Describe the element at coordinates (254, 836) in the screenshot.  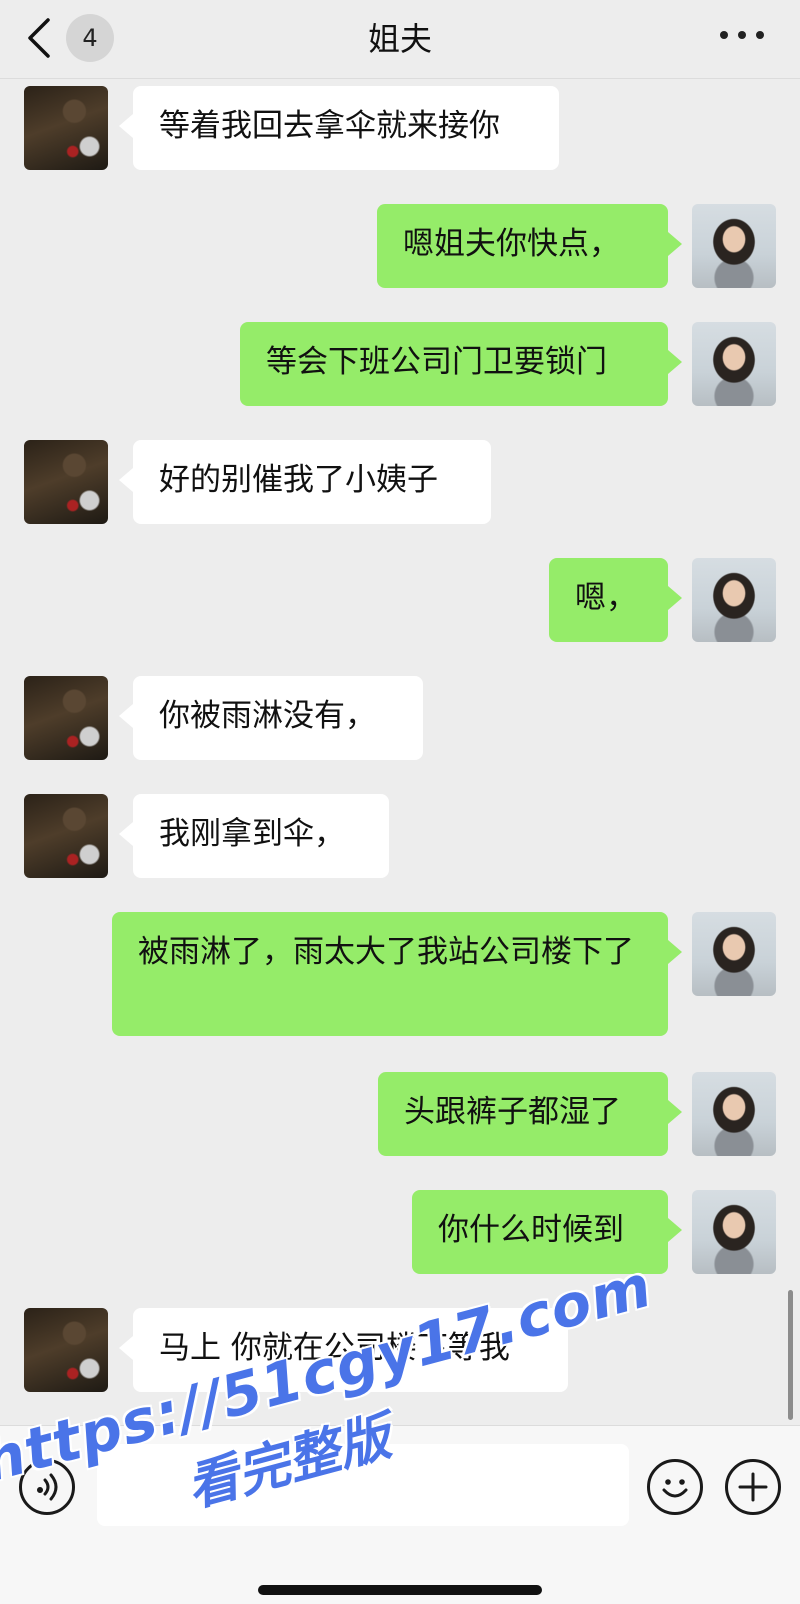
I see `message-bubble-received: 我刚拿到伞，` at that location.